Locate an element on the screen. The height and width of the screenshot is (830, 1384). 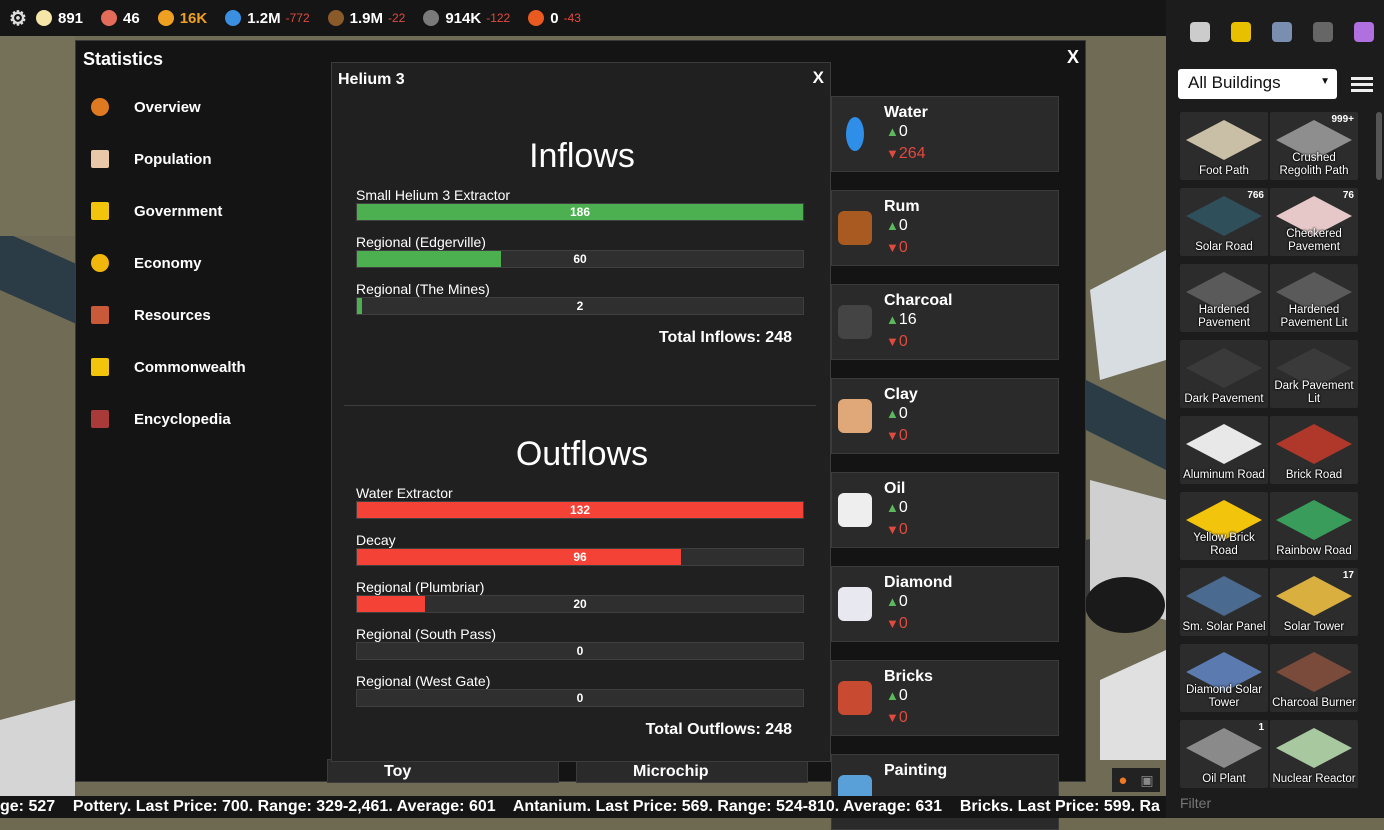
flask-icon is located at coordinates (1363, 32).